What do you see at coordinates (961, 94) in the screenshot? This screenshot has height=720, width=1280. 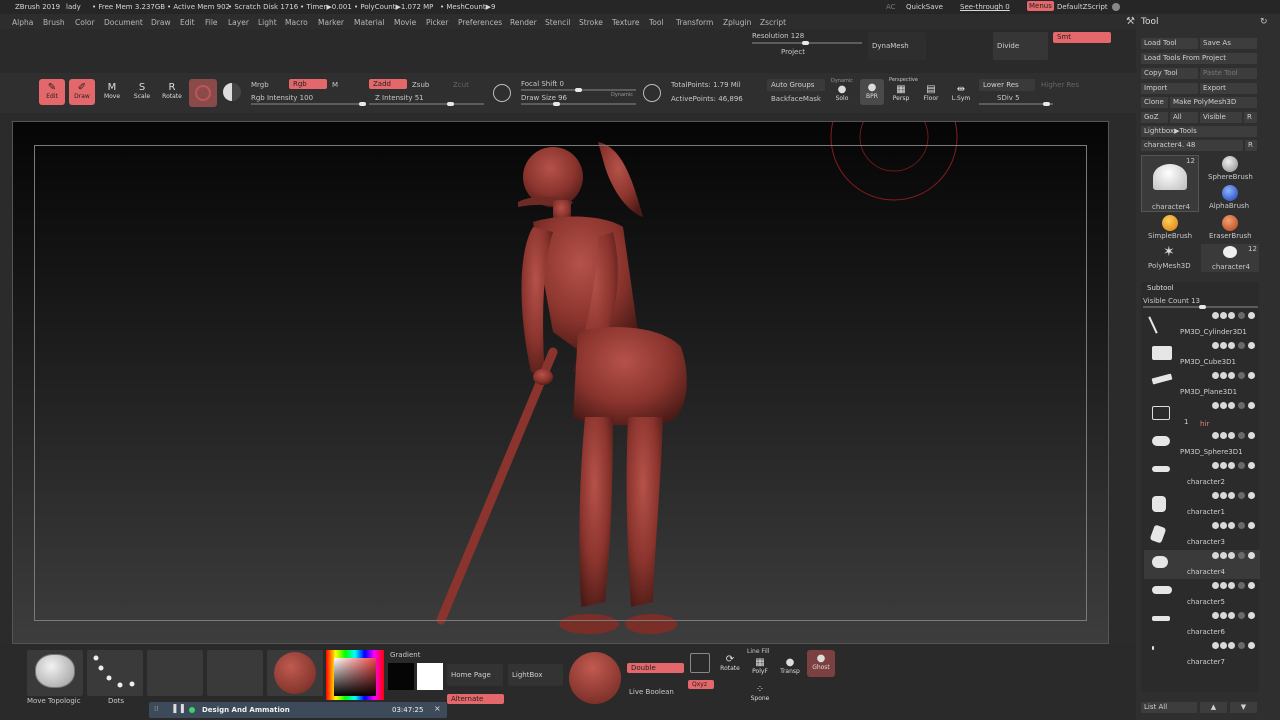 I see `lsym-button: ⇹ L.Sym` at bounding box center [961, 94].